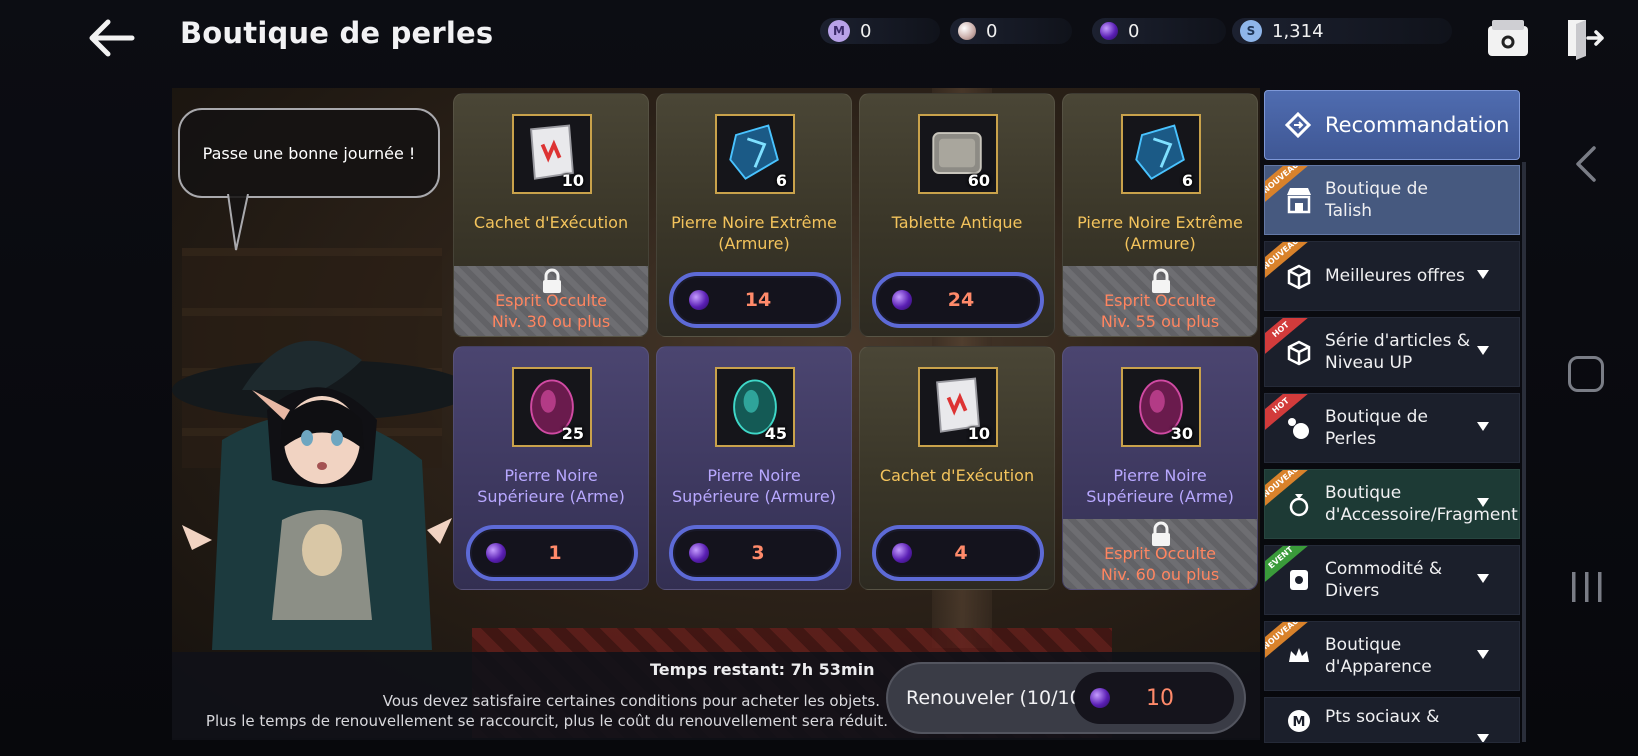  What do you see at coordinates (1160, 321) in the screenshot?
I see `lock-requirement-line2: Niv. 55 ou plus` at bounding box center [1160, 321].